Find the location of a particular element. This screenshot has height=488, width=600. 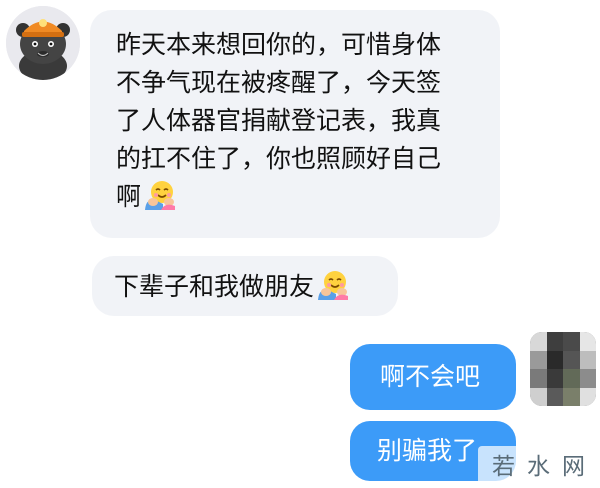

contact-avatar is located at coordinates (43, 43).